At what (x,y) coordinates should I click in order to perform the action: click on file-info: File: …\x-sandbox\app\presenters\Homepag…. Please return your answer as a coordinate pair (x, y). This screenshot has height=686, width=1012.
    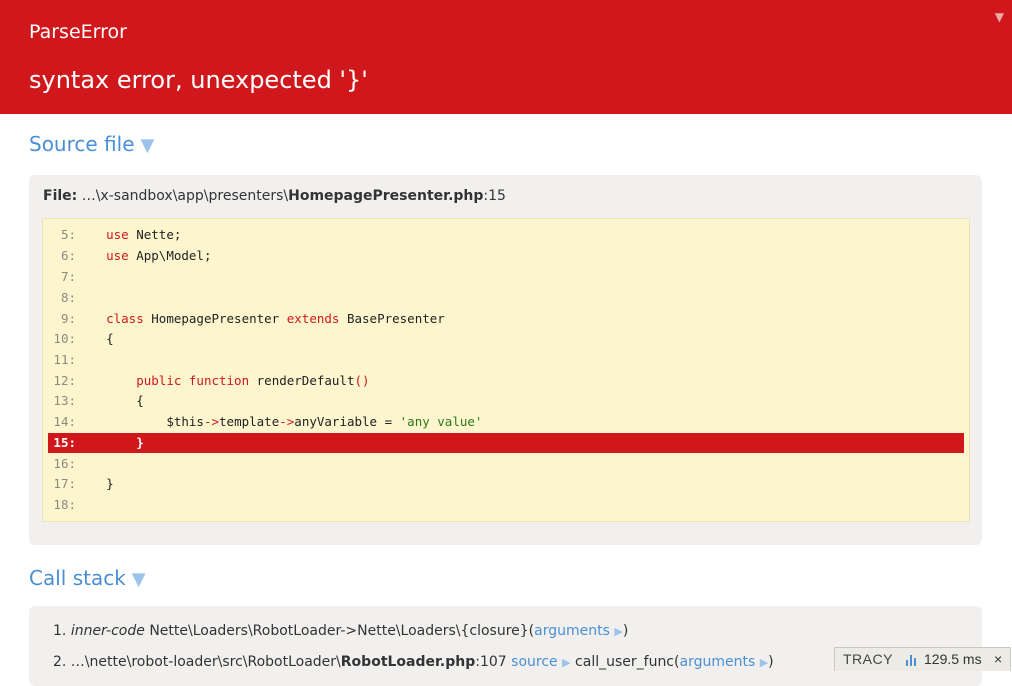
    Looking at the image, I should click on (274, 196).